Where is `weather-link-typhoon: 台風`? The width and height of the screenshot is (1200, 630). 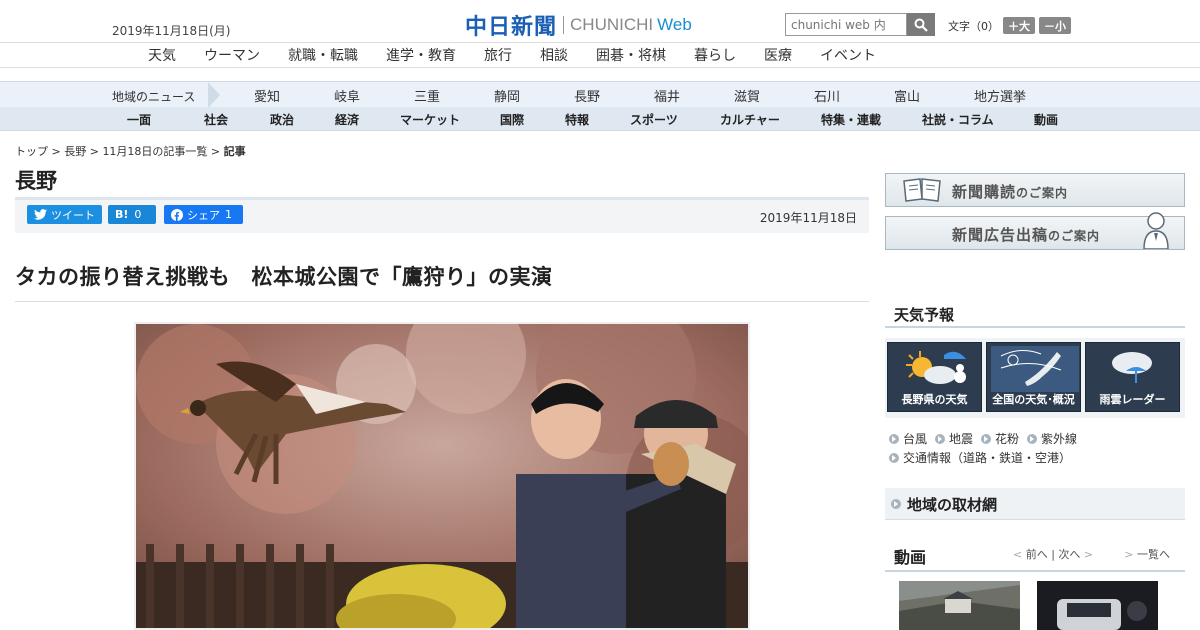 weather-link-typhoon: 台風 is located at coordinates (908, 439).